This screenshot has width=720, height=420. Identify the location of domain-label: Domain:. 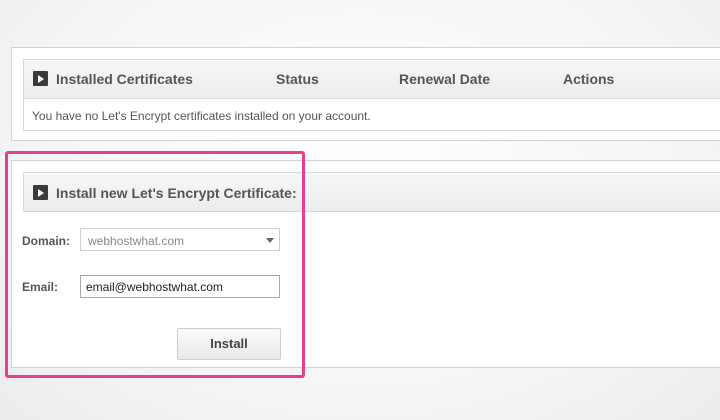
(46, 241).